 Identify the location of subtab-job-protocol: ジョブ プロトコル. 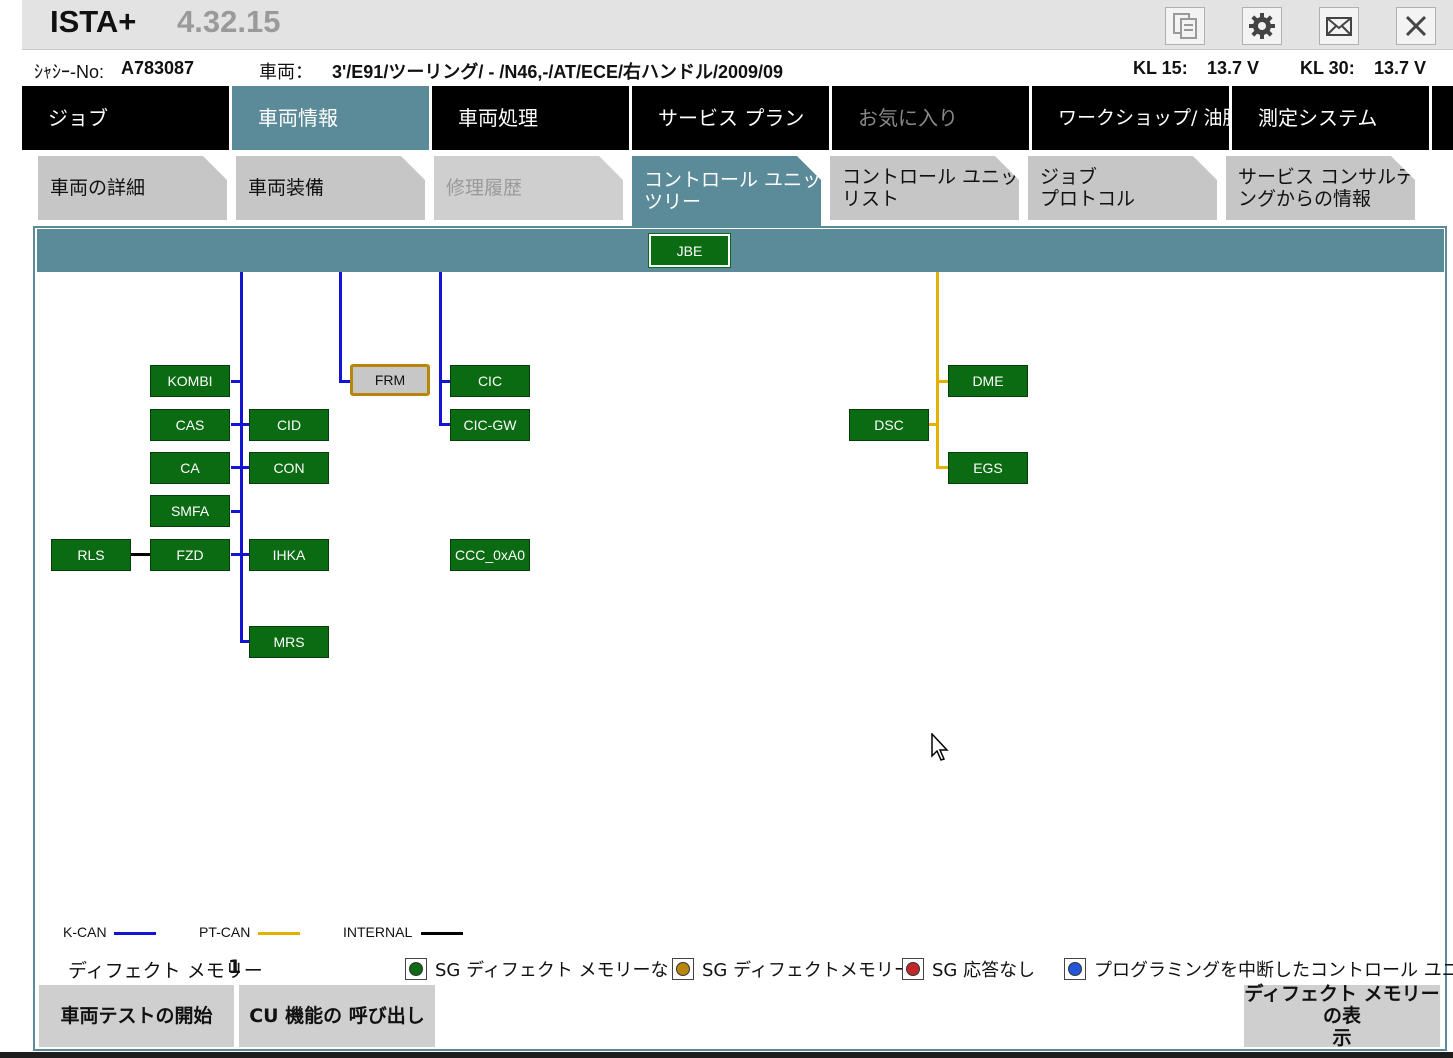
(1122, 188).